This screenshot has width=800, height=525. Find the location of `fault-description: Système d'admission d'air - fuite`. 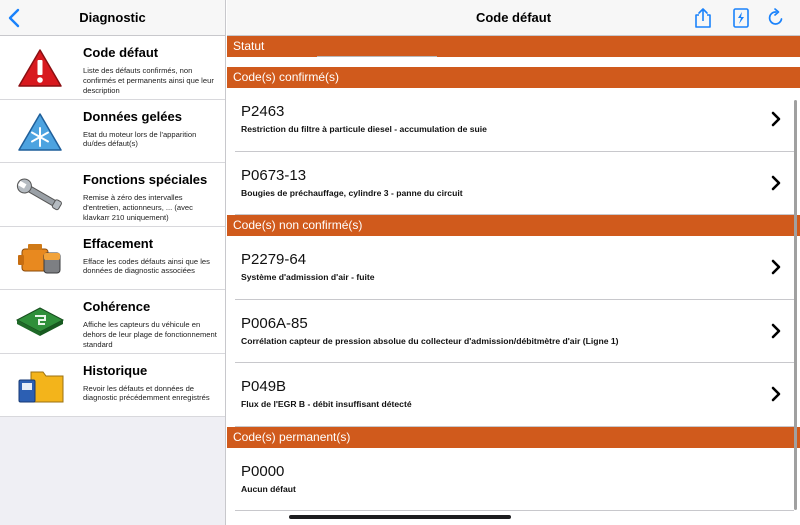

fault-description: Système d'admission d'air - fuite is located at coordinates (308, 277).